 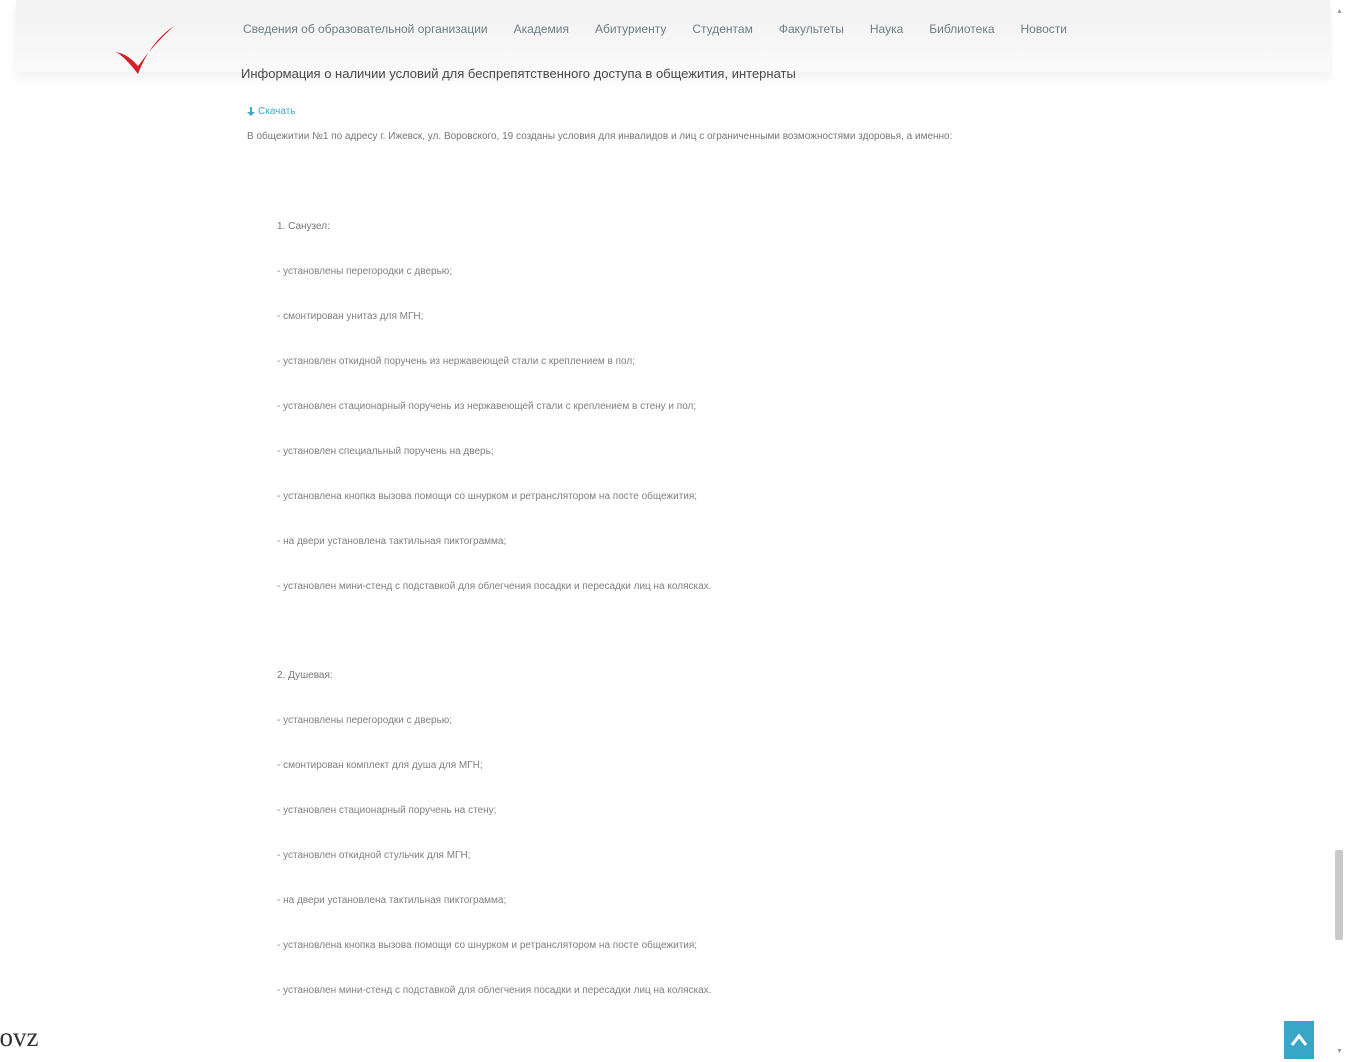 I want to click on scroll-down-arrow-icon: ▼, so click(x=1339, y=1051).